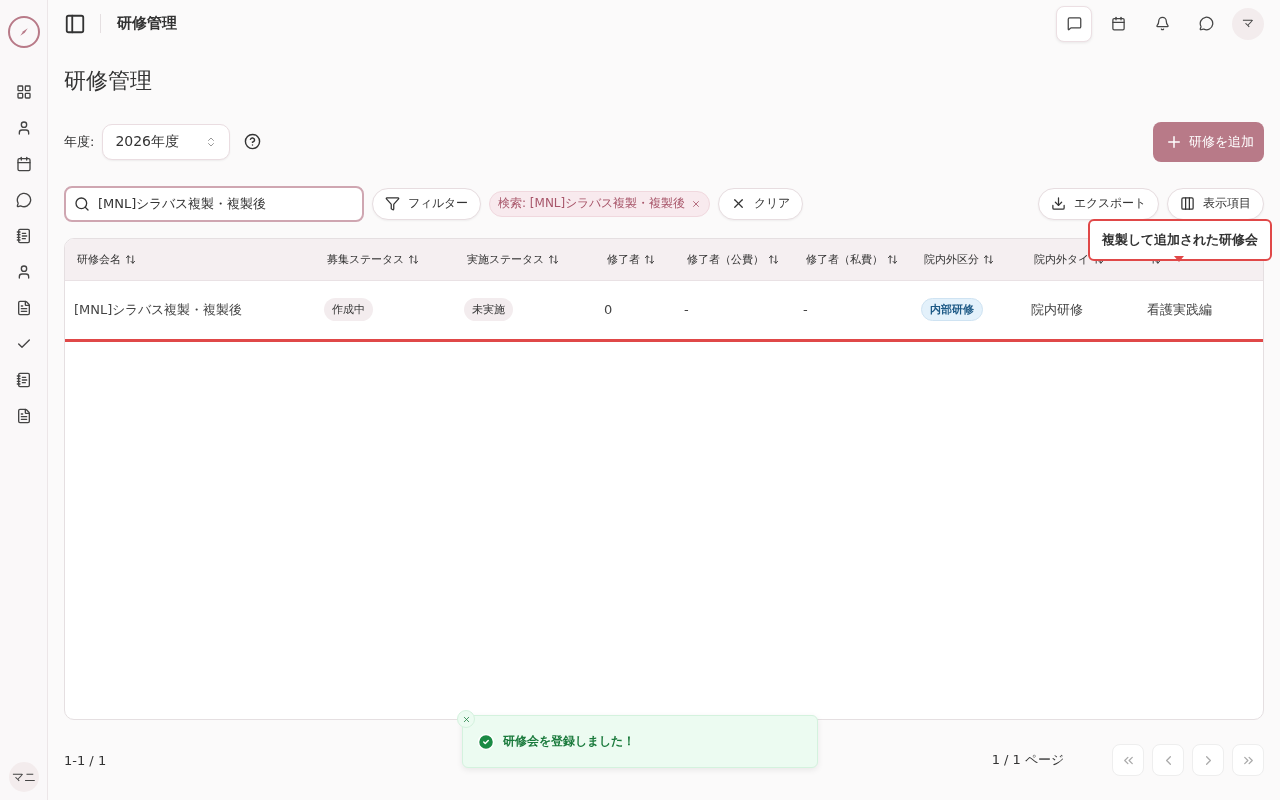 Image resolution: width=1280 pixels, height=800 pixels. What do you see at coordinates (365, 259) in the screenshot?
I see `column-header: 募集ステータス` at bounding box center [365, 259].